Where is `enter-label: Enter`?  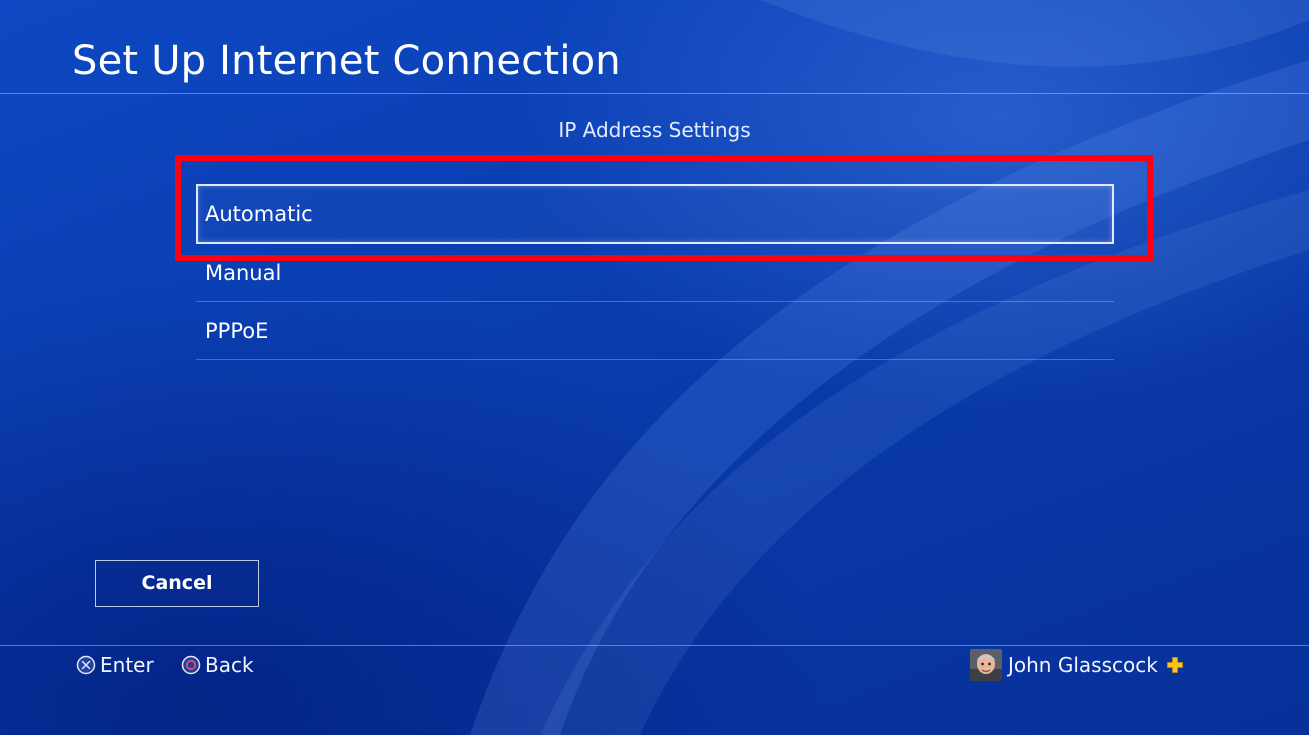
enter-label: Enter is located at coordinates (127, 665).